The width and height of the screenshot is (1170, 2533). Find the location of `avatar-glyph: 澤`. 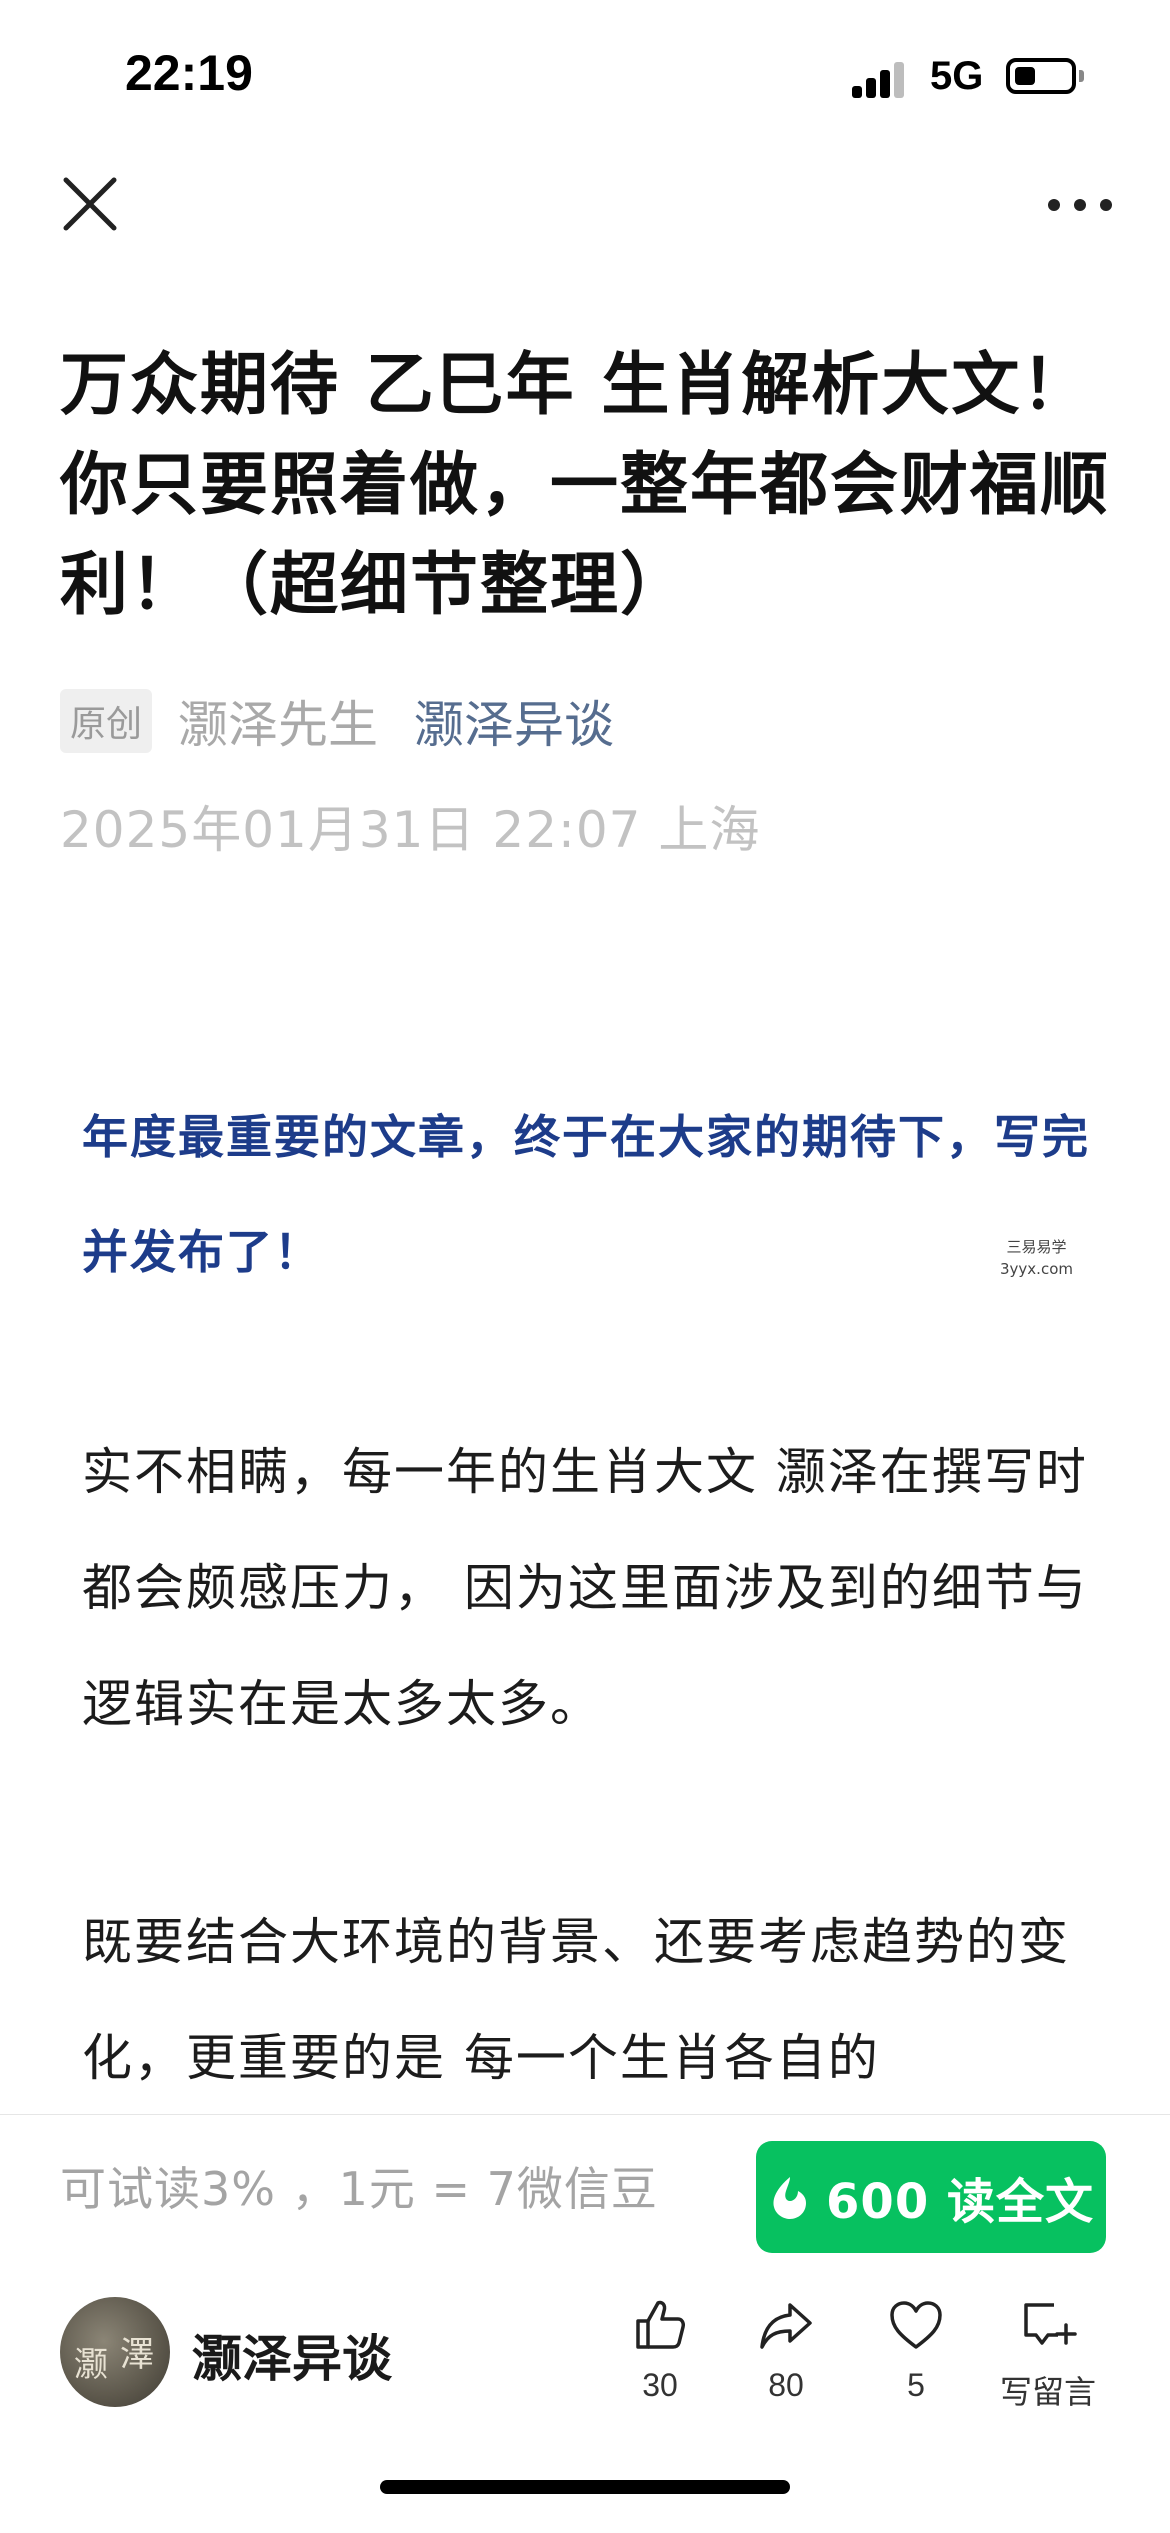

avatar-glyph: 澤 is located at coordinates (137, 2355).